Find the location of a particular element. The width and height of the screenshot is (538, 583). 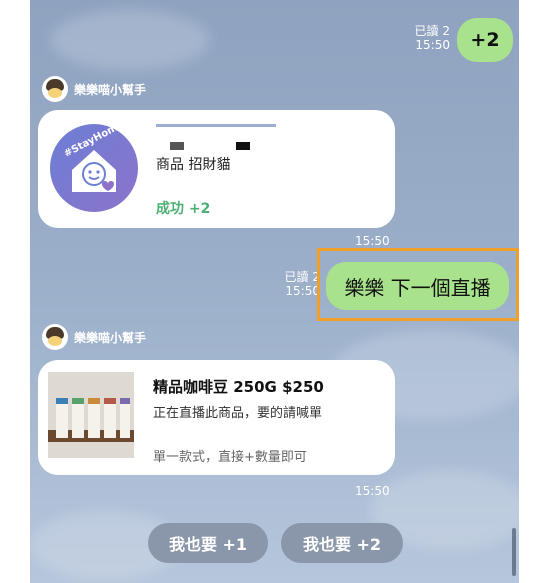

outgoing-message: +2 is located at coordinates (485, 40).